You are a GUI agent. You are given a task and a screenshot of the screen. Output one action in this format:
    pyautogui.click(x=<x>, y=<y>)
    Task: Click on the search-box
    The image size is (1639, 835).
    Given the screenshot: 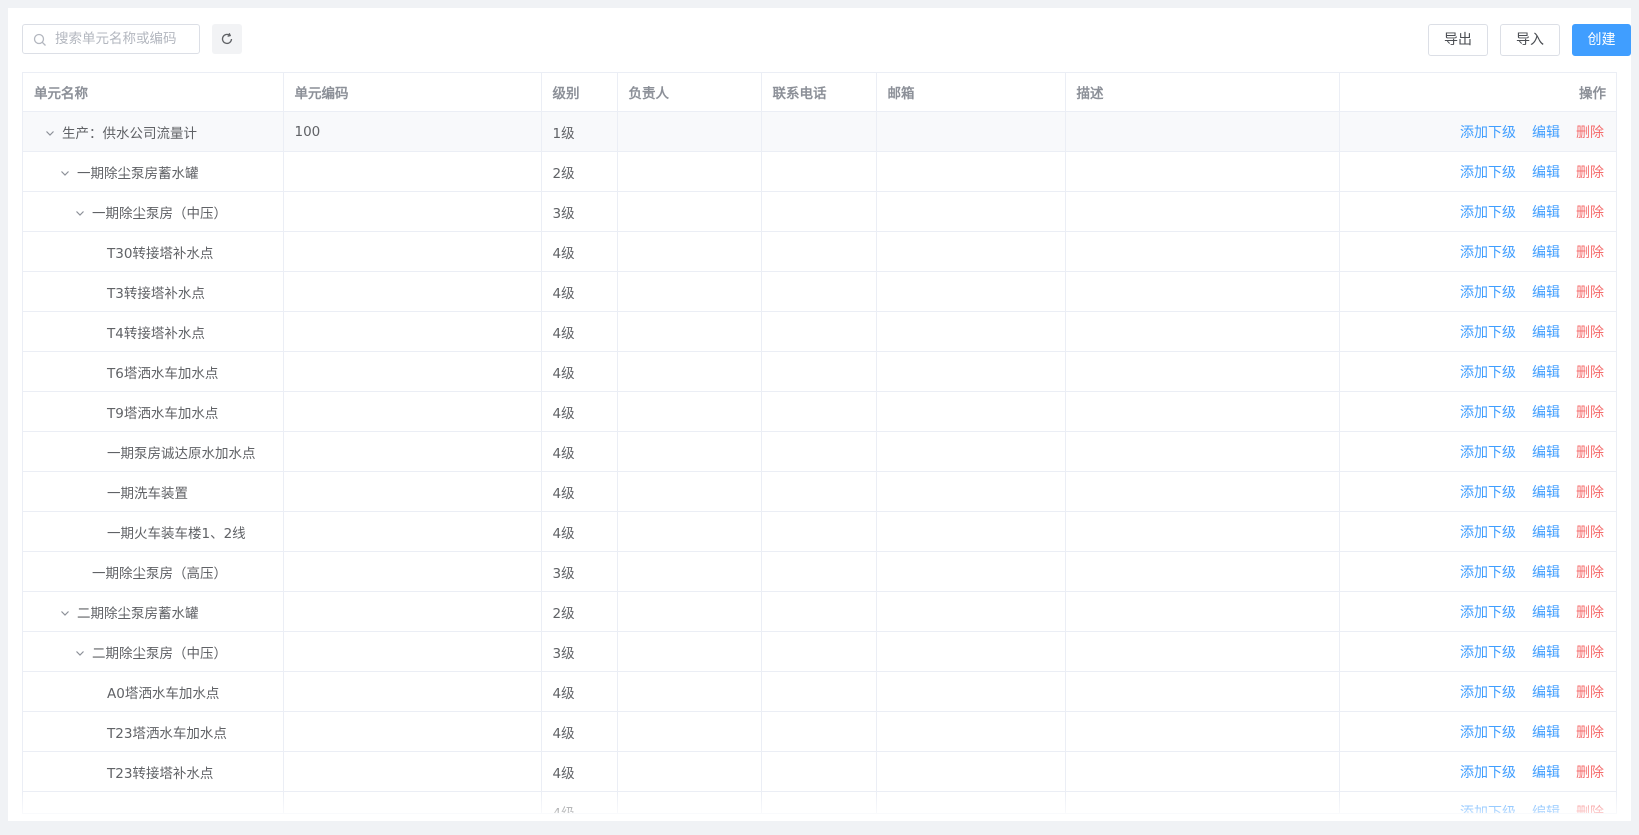 What is the action you would take?
    pyautogui.click(x=111, y=39)
    